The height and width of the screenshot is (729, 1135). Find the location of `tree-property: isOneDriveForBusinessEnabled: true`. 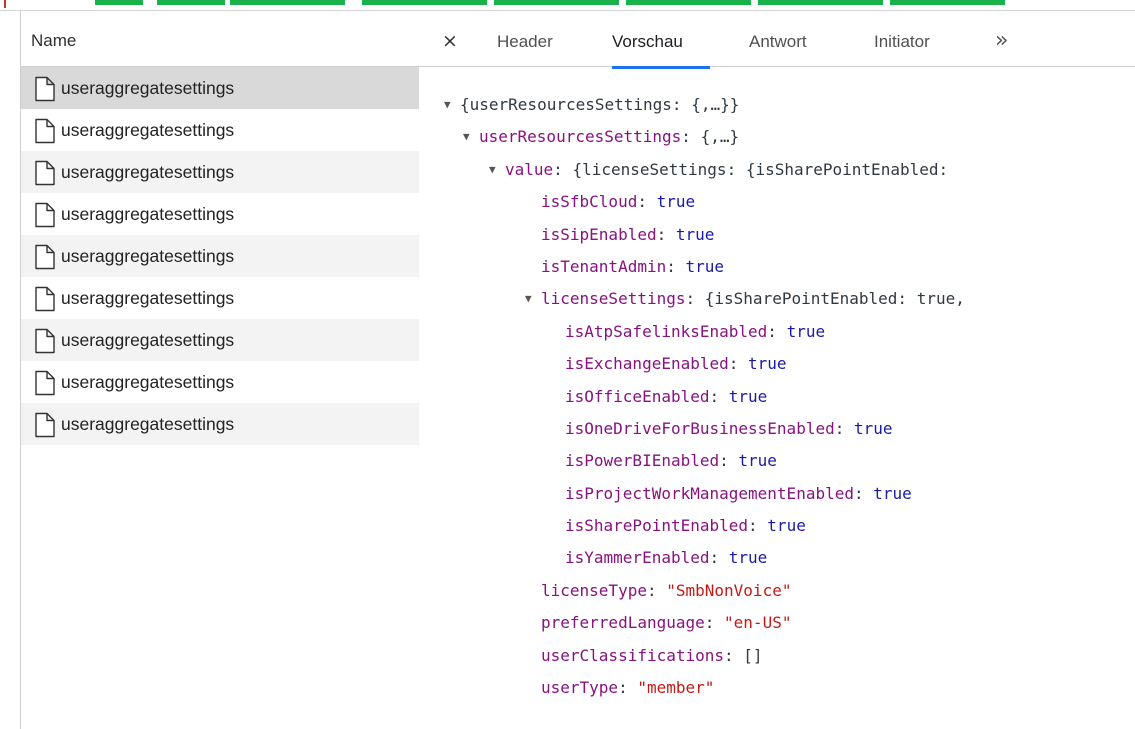

tree-property: isOneDriveForBusinessEnabled: true is located at coordinates (729, 428).